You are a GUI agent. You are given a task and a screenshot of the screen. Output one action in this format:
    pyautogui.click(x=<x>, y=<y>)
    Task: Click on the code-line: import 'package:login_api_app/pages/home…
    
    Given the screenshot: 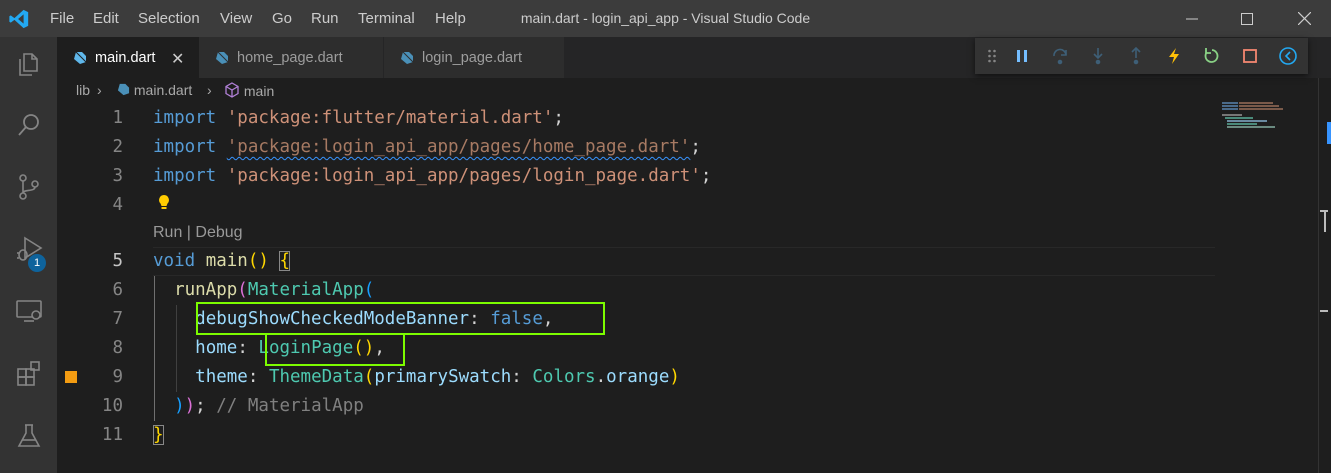 What is the action you would take?
    pyautogui.click(x=427, y=147)
    